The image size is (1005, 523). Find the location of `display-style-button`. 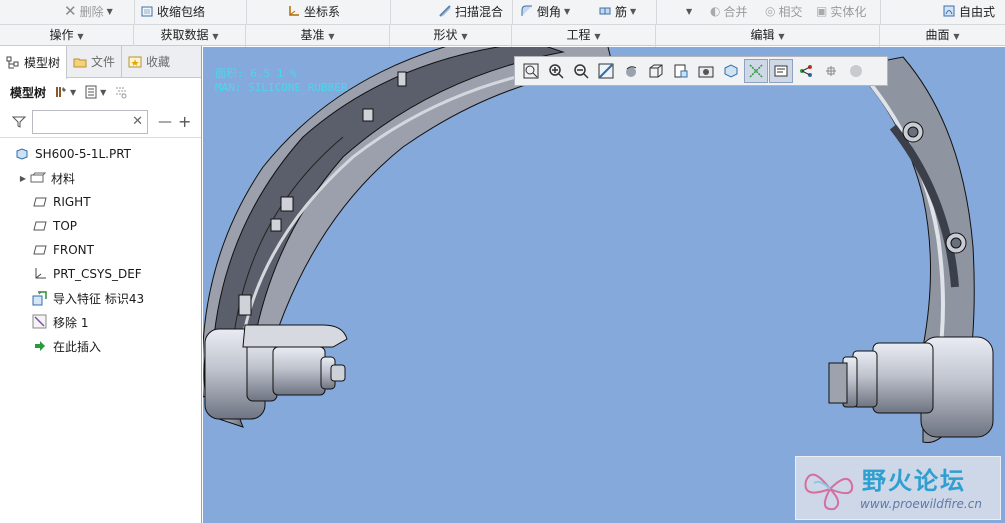

display-style-button is located at coordinates (631, 71).